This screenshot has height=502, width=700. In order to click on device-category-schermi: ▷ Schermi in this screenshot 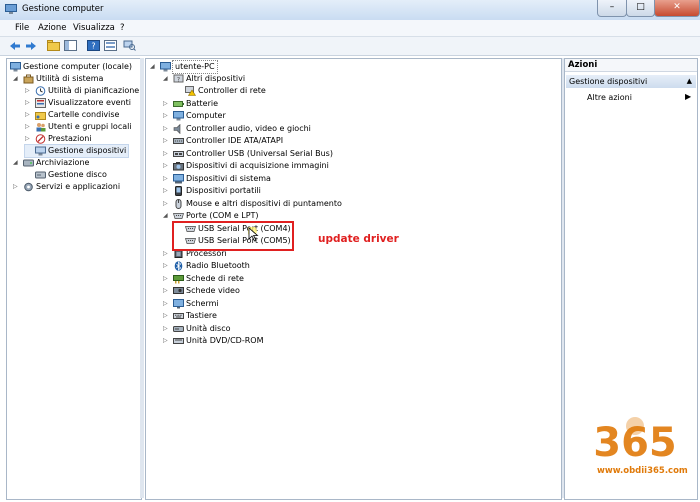, I will do `click(263, 304)`.